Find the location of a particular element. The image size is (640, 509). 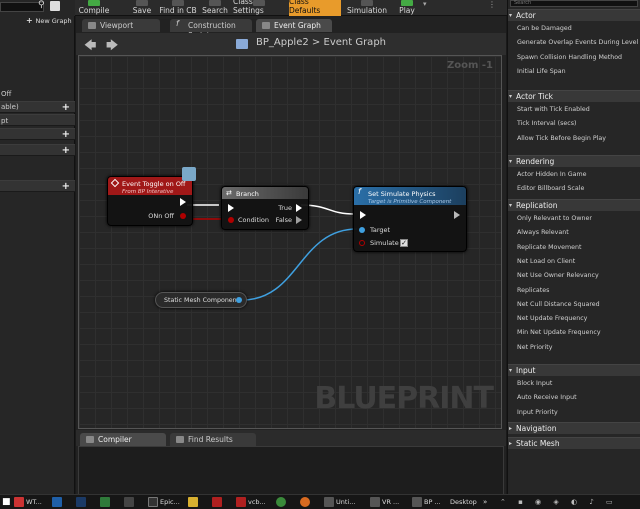

system-tray-icons: ⌃ ▪ ◉ ◈ ◐ ♪ ▭ is located at coordinates (568, 502).